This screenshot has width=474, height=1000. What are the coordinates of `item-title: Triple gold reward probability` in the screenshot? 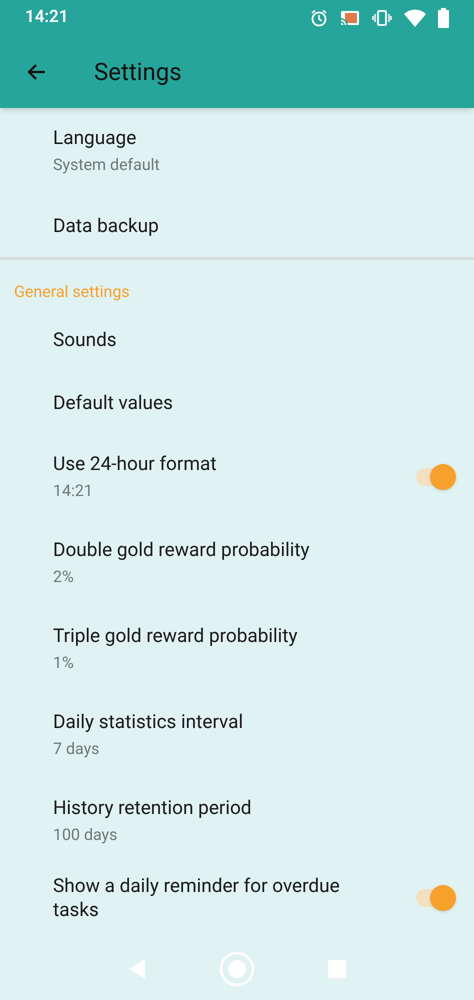 It's located at (175, 636).